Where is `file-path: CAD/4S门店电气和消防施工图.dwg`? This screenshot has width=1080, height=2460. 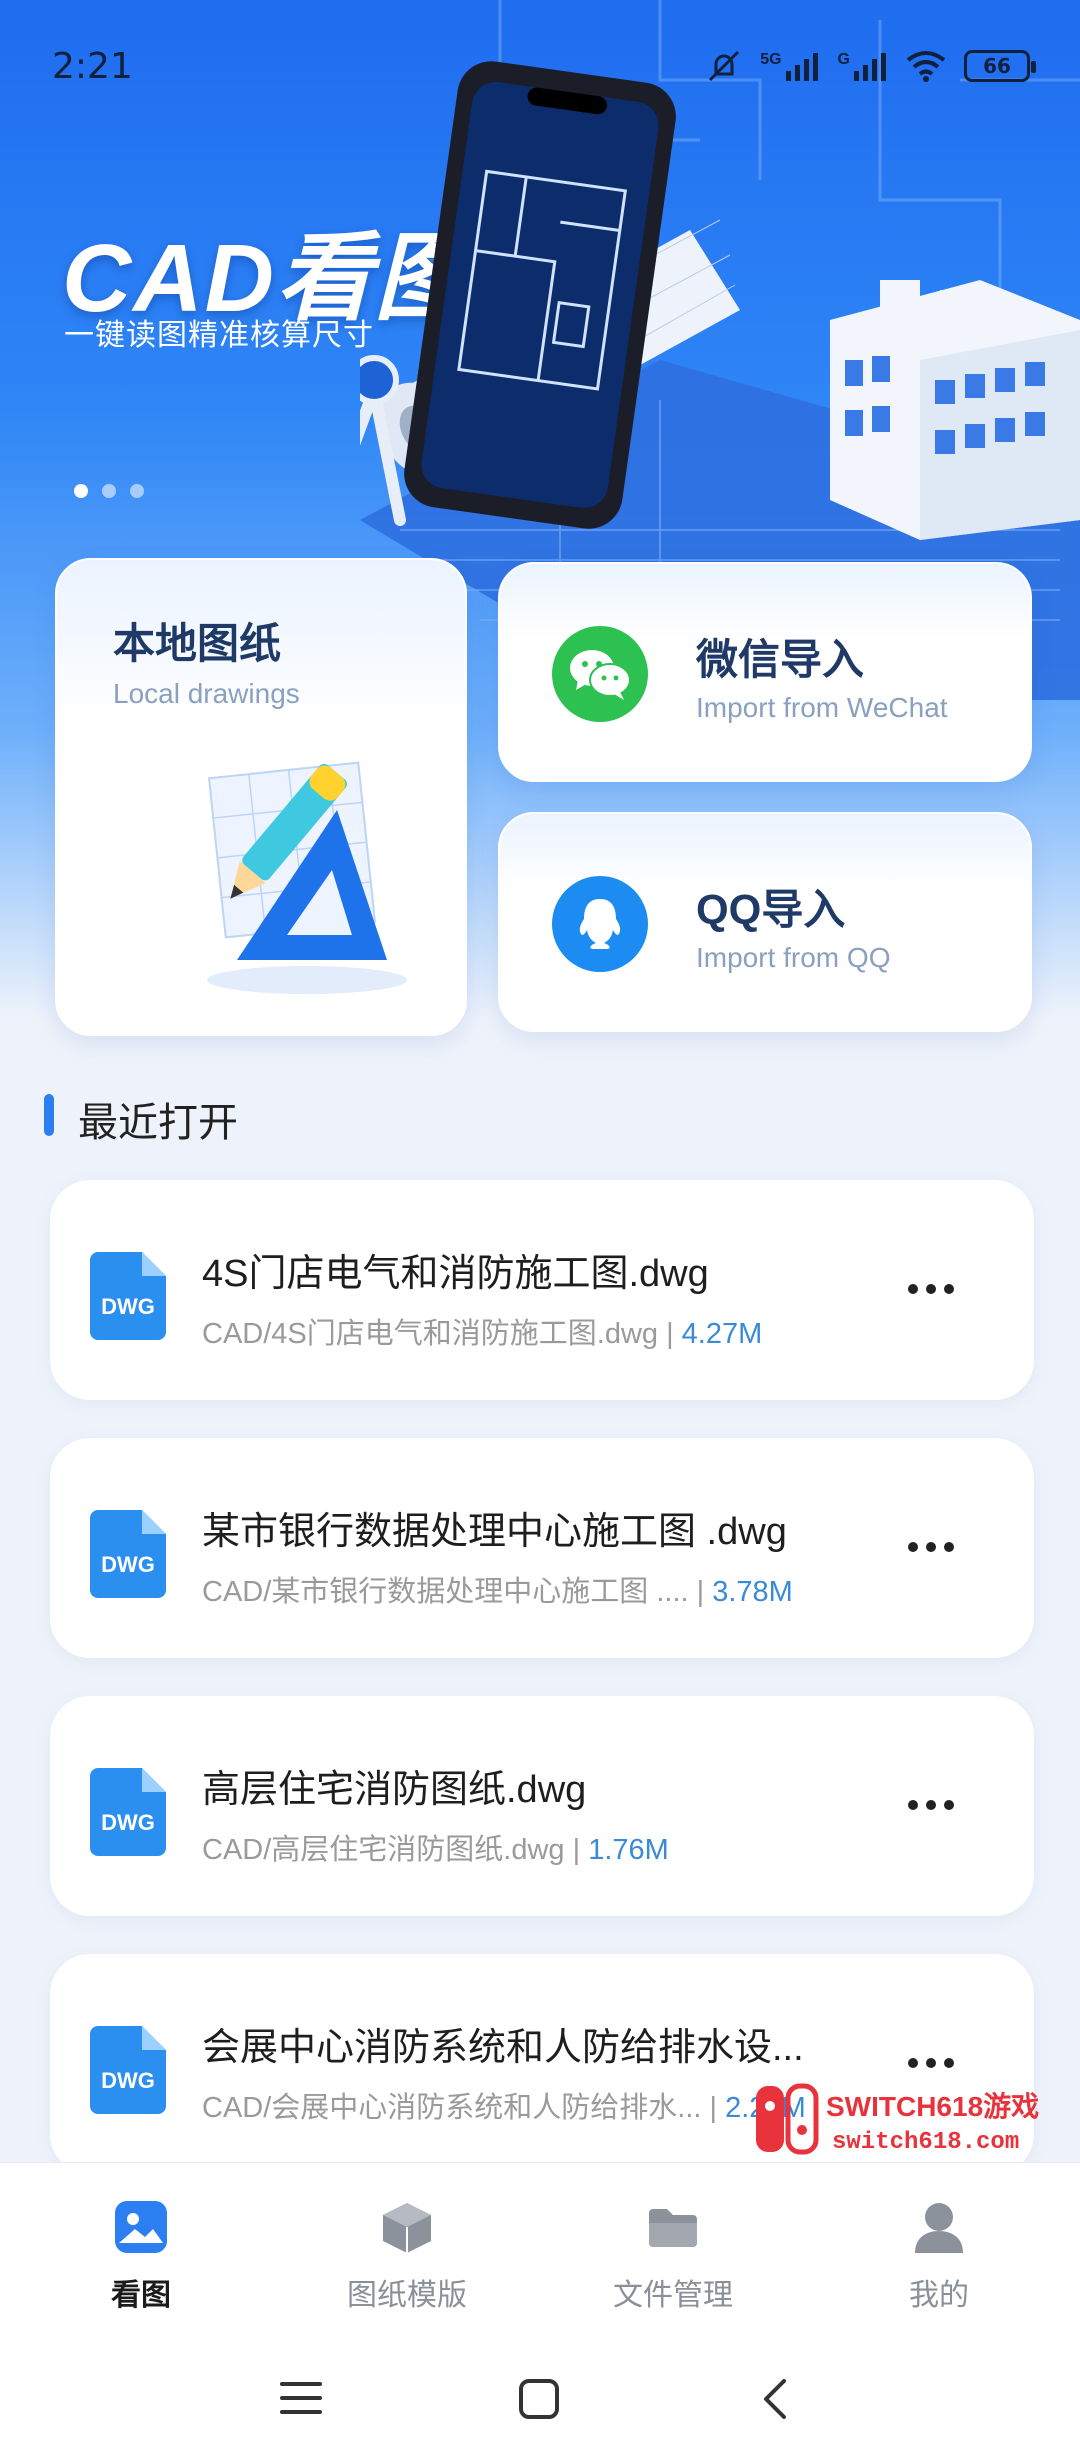
file-path: CAD/4S门店电气和消防施工图.dwg is located at coordinates (430, 1334).